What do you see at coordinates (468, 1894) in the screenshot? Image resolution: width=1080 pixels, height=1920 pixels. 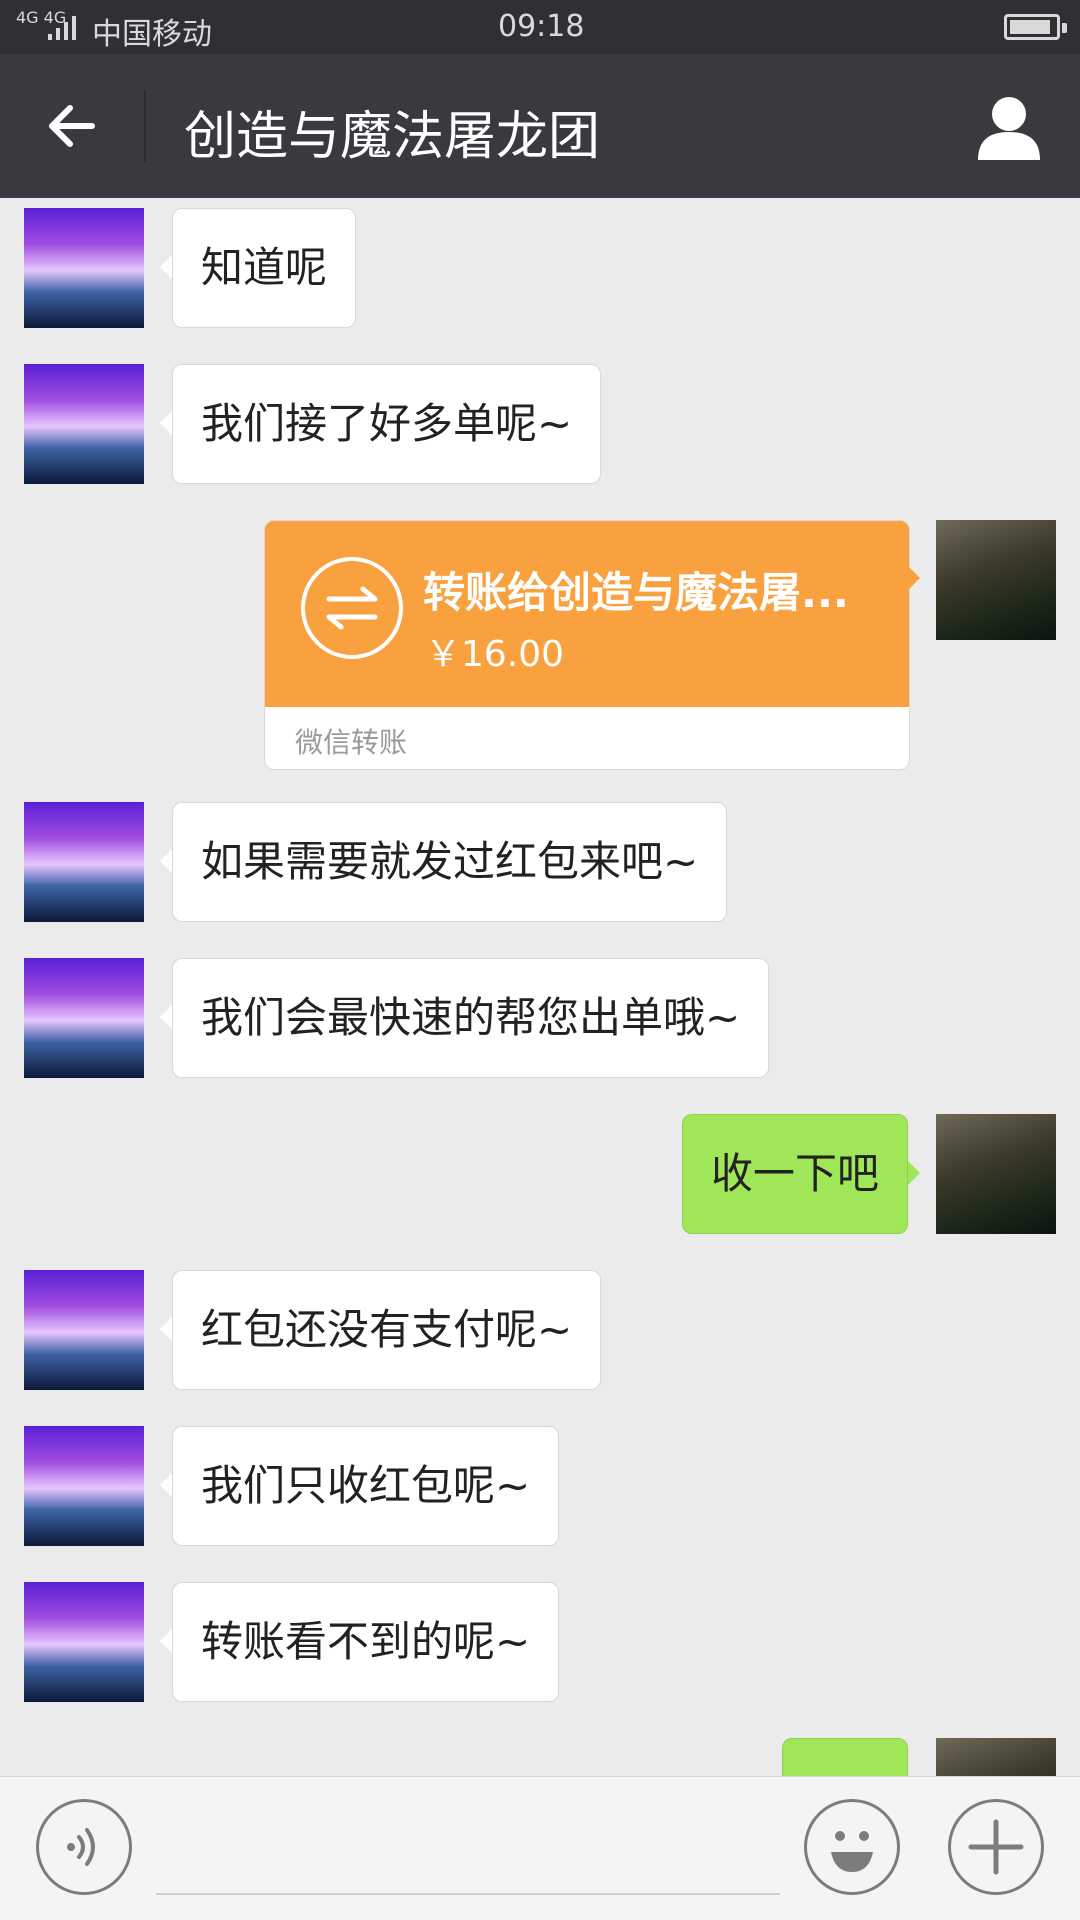 I see `message-input` at bounding box center [468, 1894].